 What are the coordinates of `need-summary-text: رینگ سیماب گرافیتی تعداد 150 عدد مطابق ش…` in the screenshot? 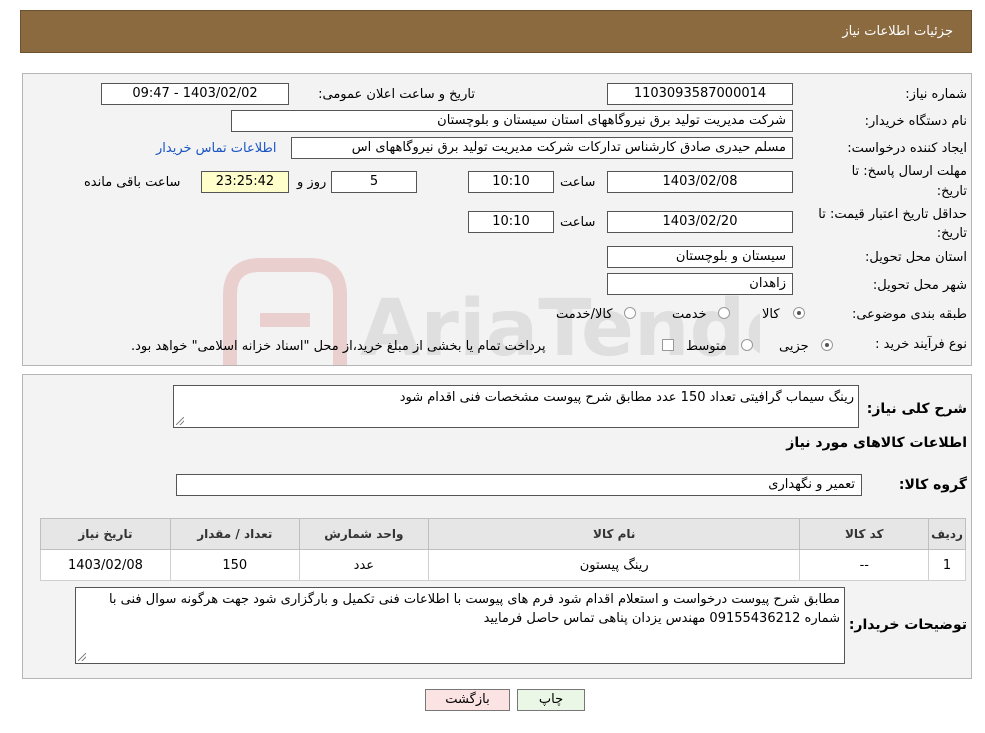 It's located at (626, 397).